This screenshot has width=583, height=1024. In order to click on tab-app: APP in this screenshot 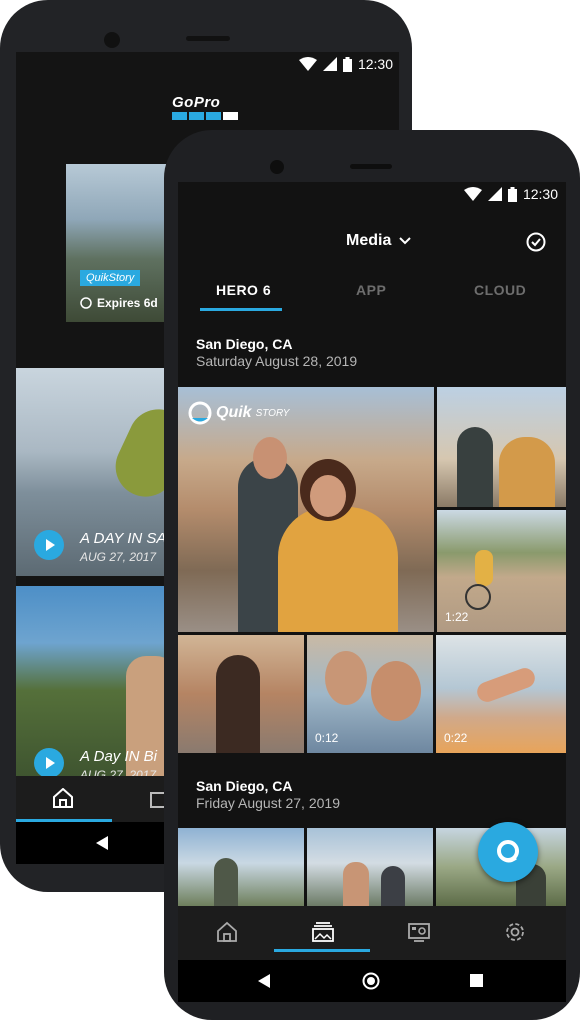, I will do `click(371, 290)`.